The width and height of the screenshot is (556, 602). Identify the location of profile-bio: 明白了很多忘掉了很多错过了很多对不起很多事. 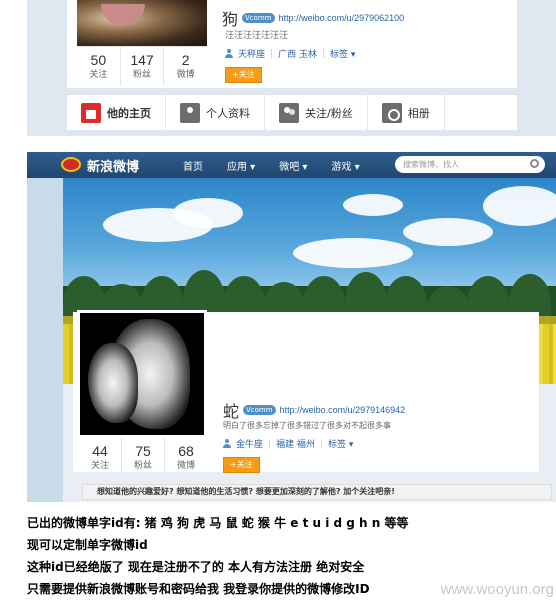
(307, 425).